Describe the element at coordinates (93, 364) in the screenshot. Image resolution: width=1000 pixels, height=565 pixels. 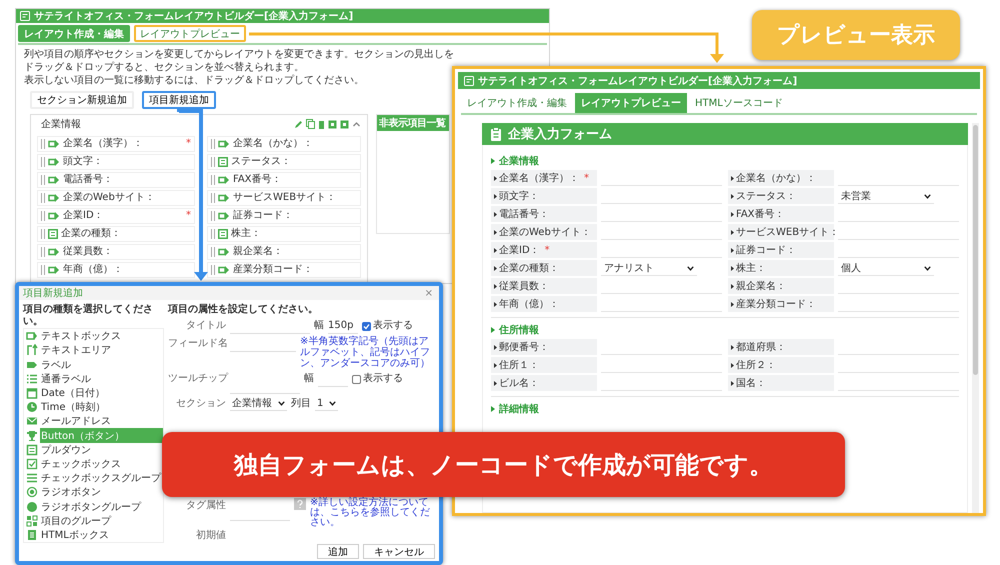
I see `list-item: ラベル` at that location.